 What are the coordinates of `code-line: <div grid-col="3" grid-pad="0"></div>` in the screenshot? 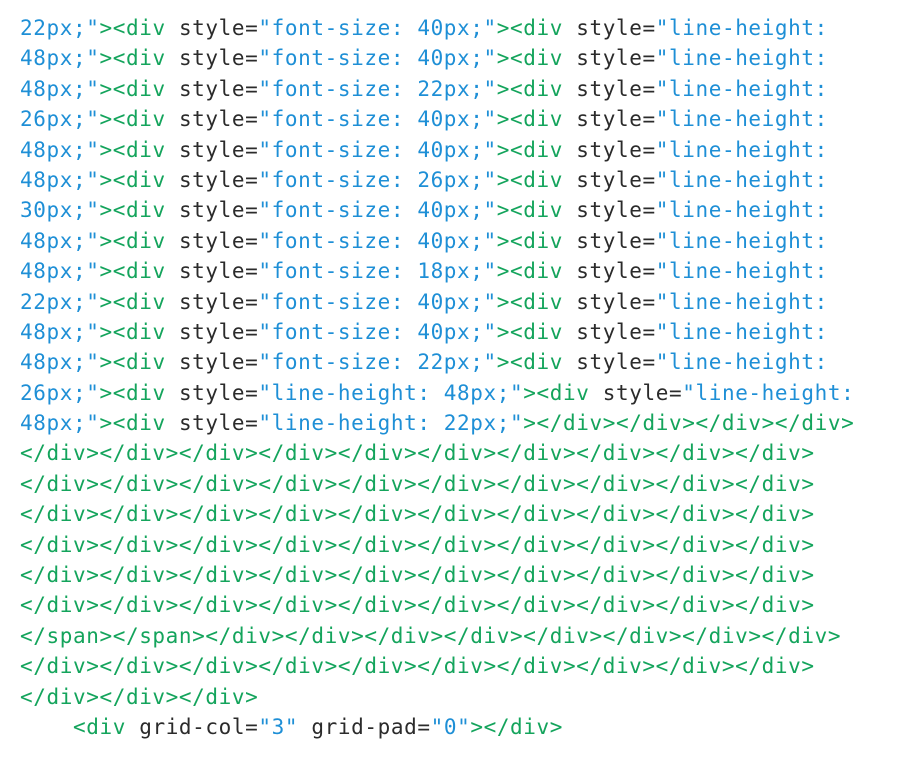 It's located at (460, 727).